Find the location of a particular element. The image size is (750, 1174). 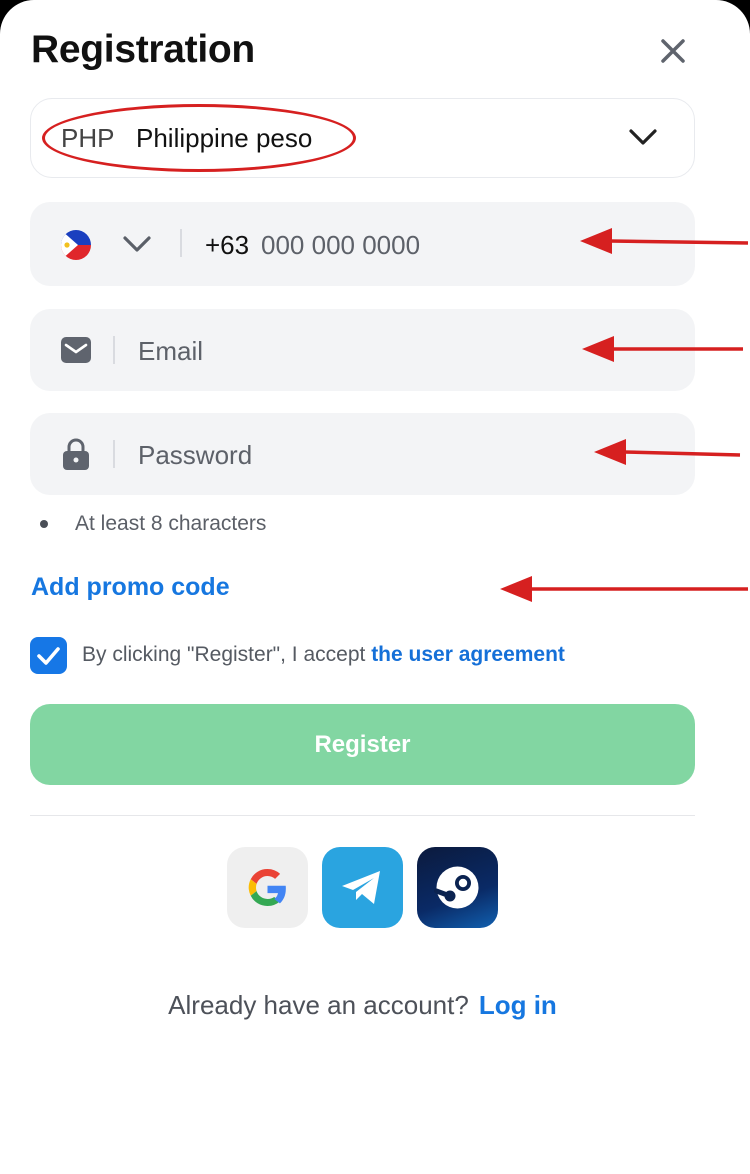

phone-prefix: +63 is located at coordinates (227, 245).